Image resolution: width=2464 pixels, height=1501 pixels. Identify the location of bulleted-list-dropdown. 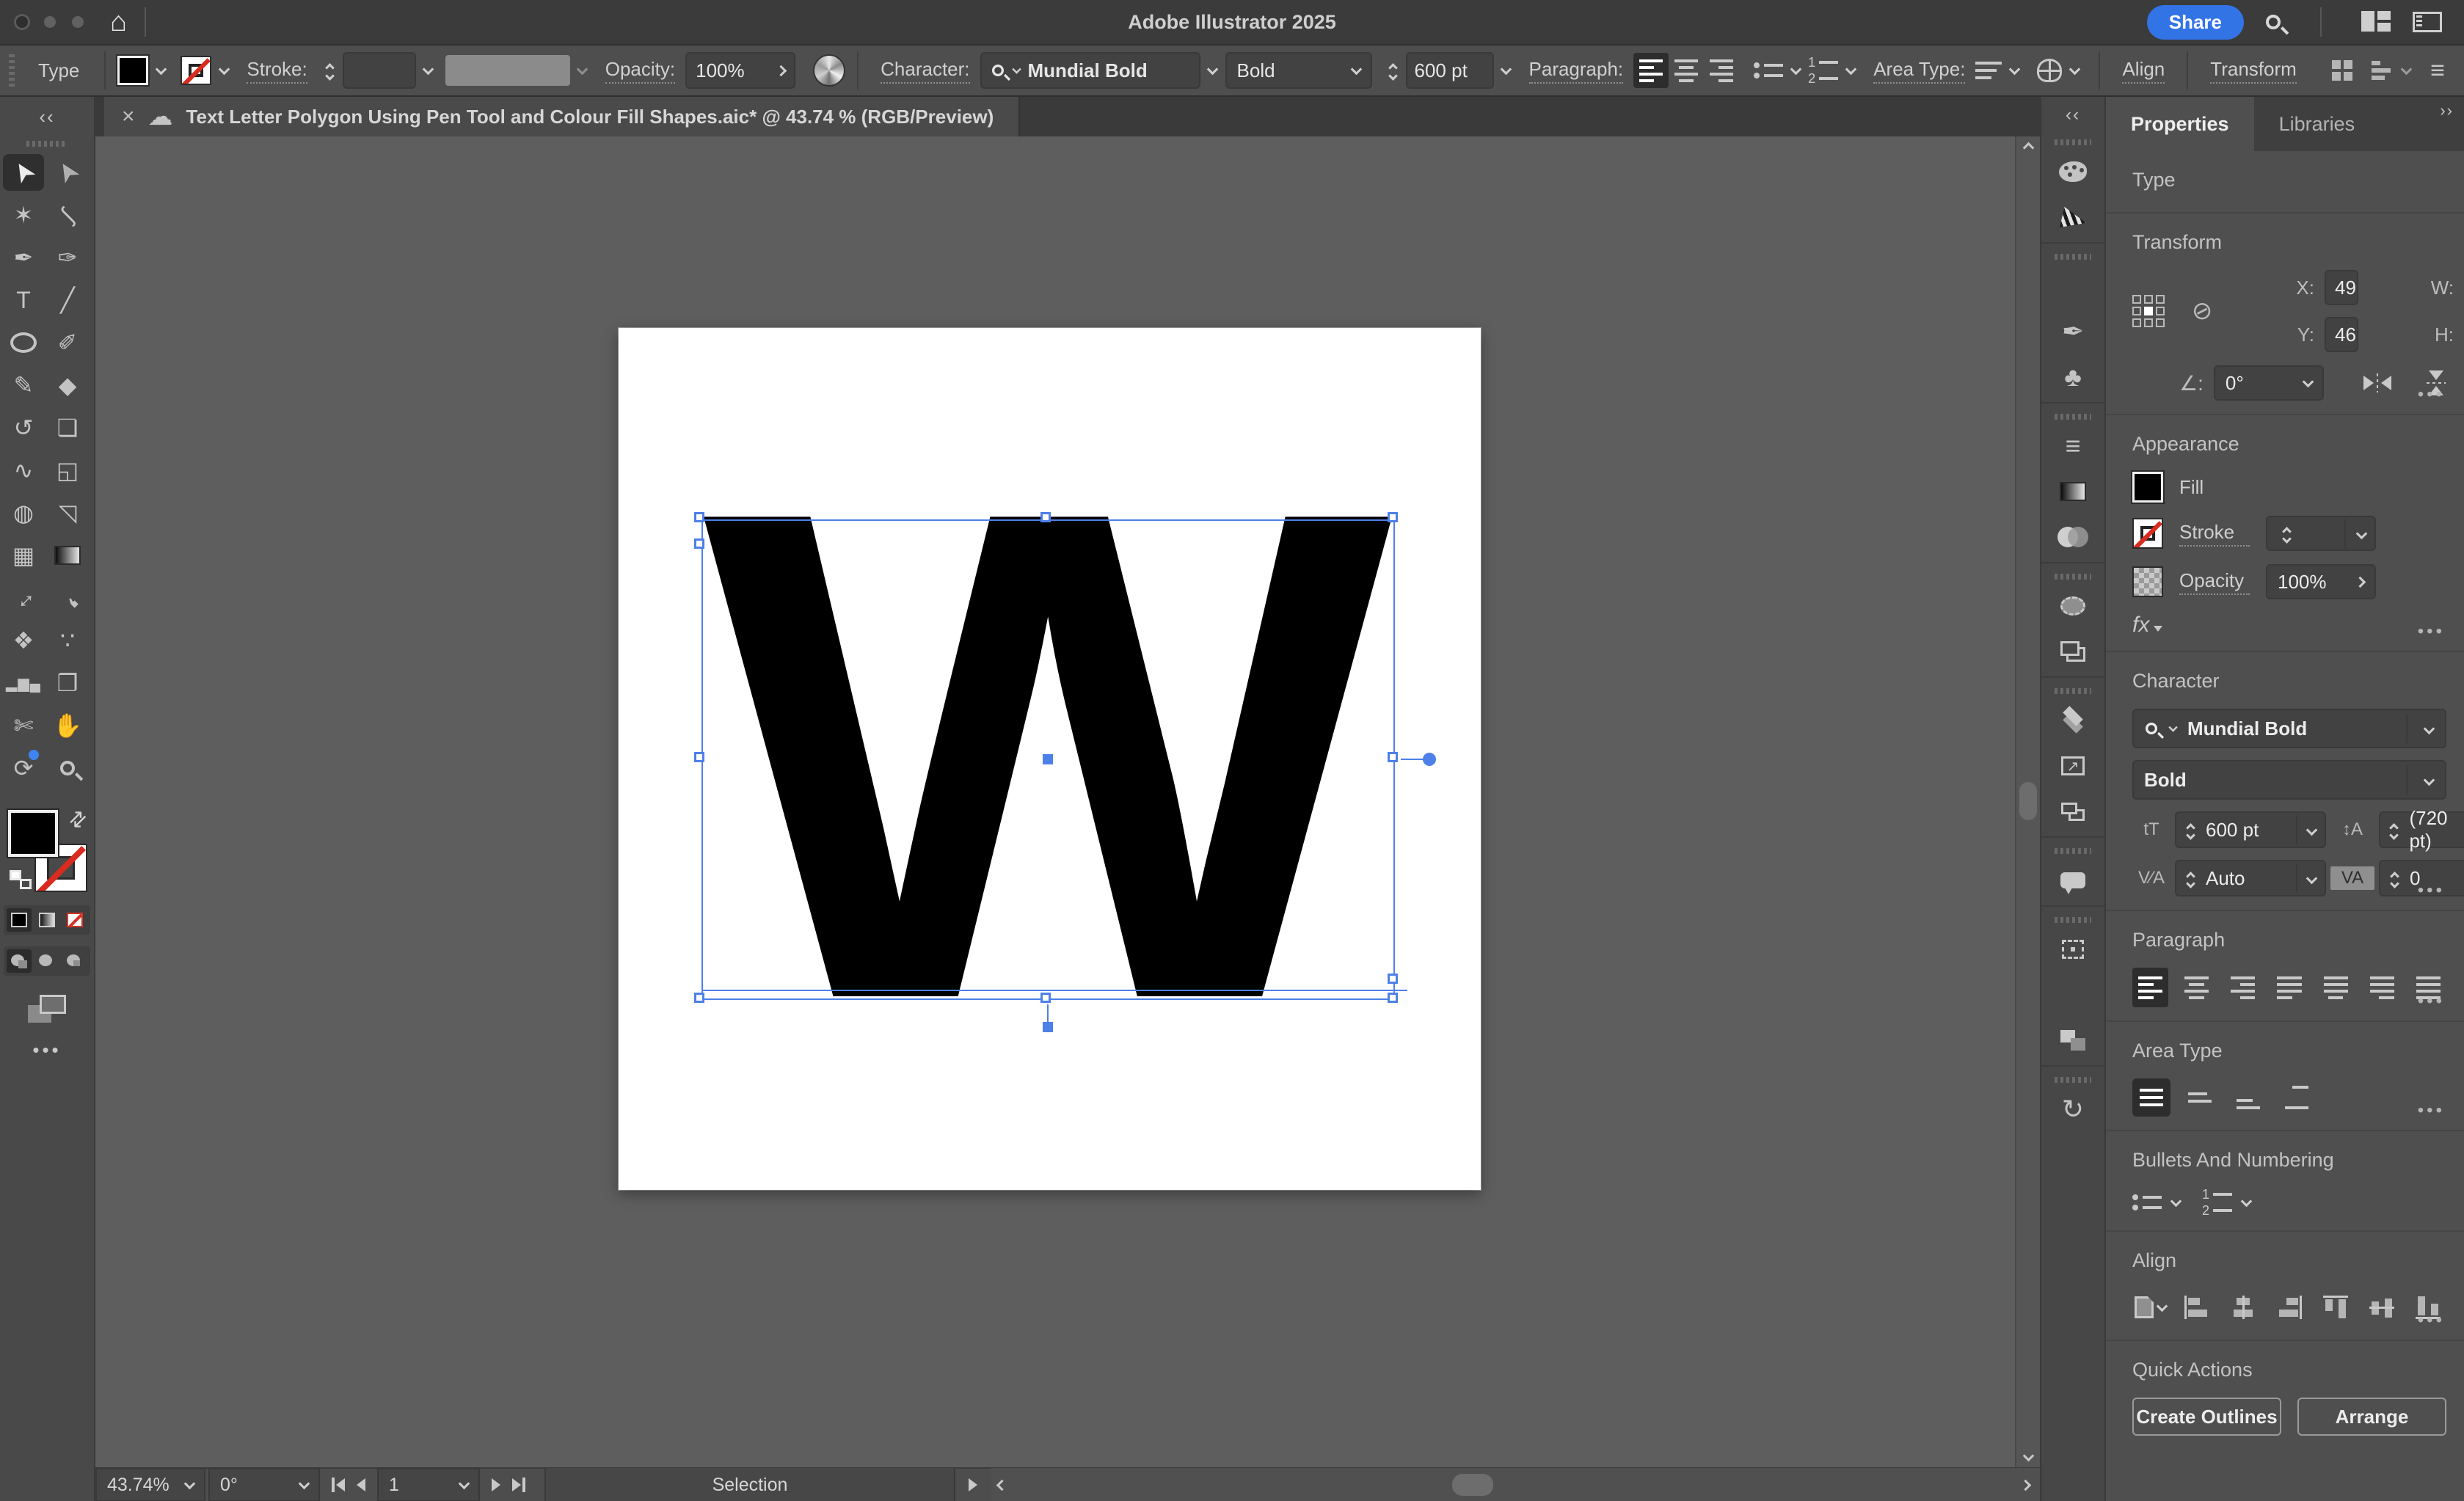
(1795, 70).